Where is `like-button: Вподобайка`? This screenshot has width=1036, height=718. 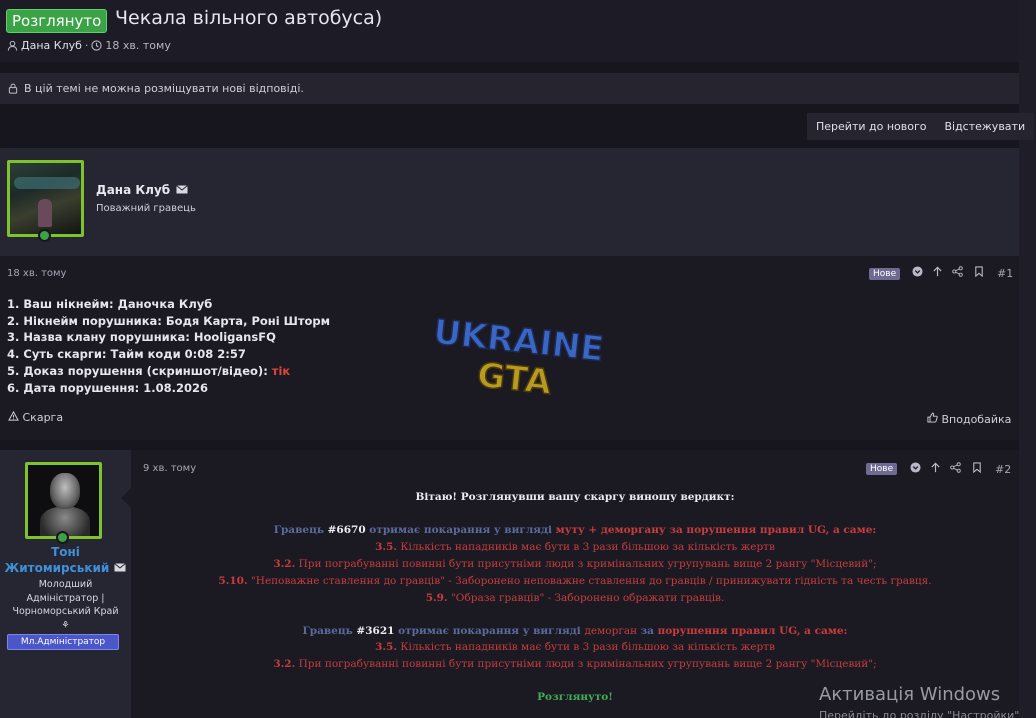 like-button: Вподобайка is located at coordinates (969, 419).